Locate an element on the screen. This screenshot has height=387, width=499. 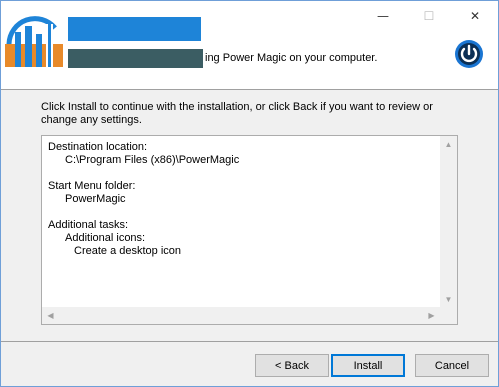
scroll-down-icon: ▼ is located at coordinates (448, 299).